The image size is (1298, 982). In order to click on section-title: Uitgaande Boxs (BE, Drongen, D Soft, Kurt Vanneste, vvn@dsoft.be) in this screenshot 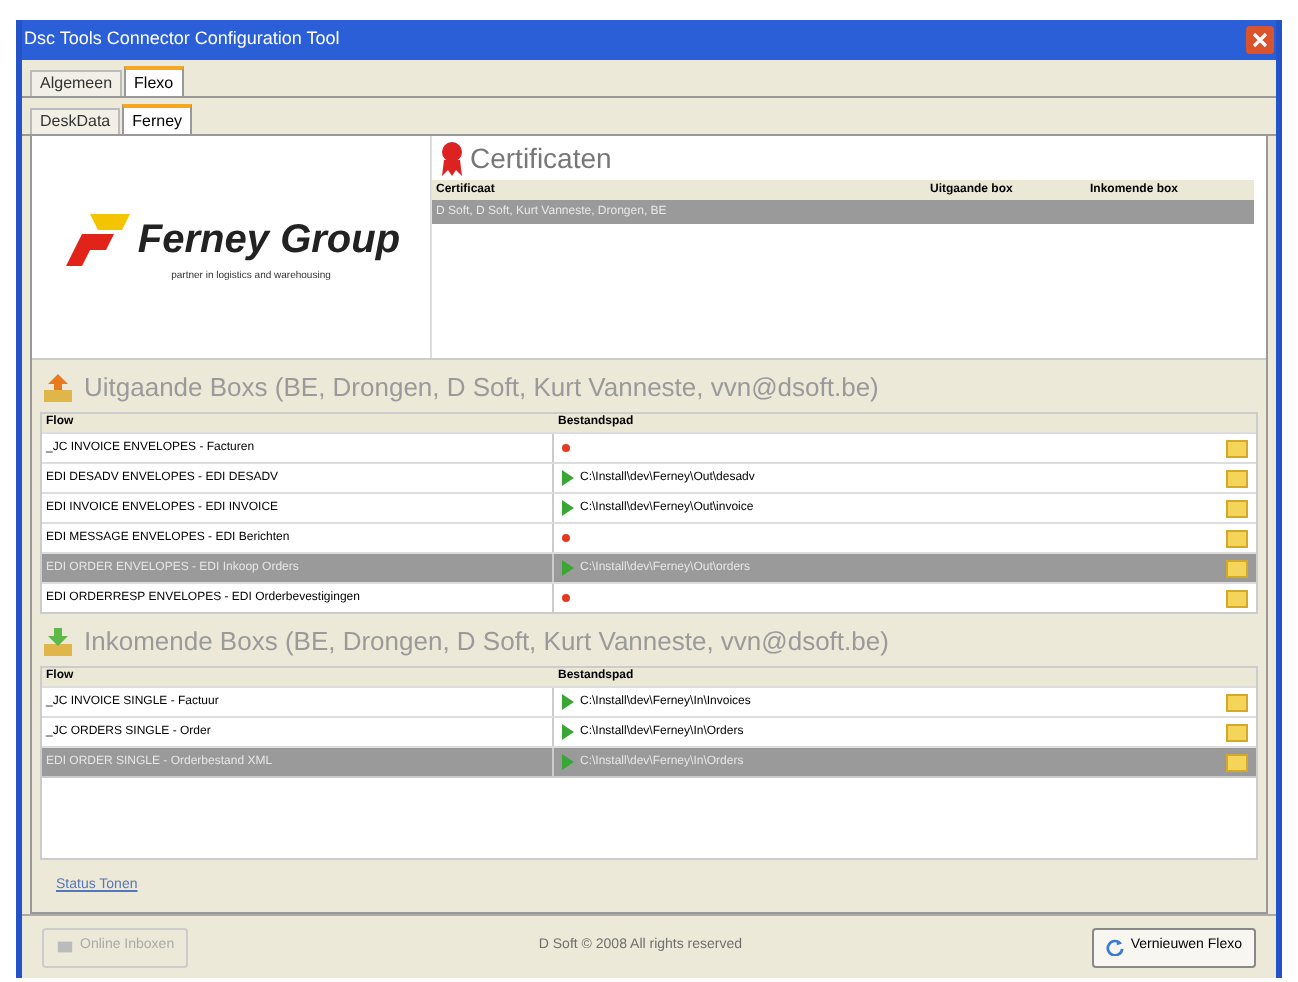, I will do `click(481, 388)`.